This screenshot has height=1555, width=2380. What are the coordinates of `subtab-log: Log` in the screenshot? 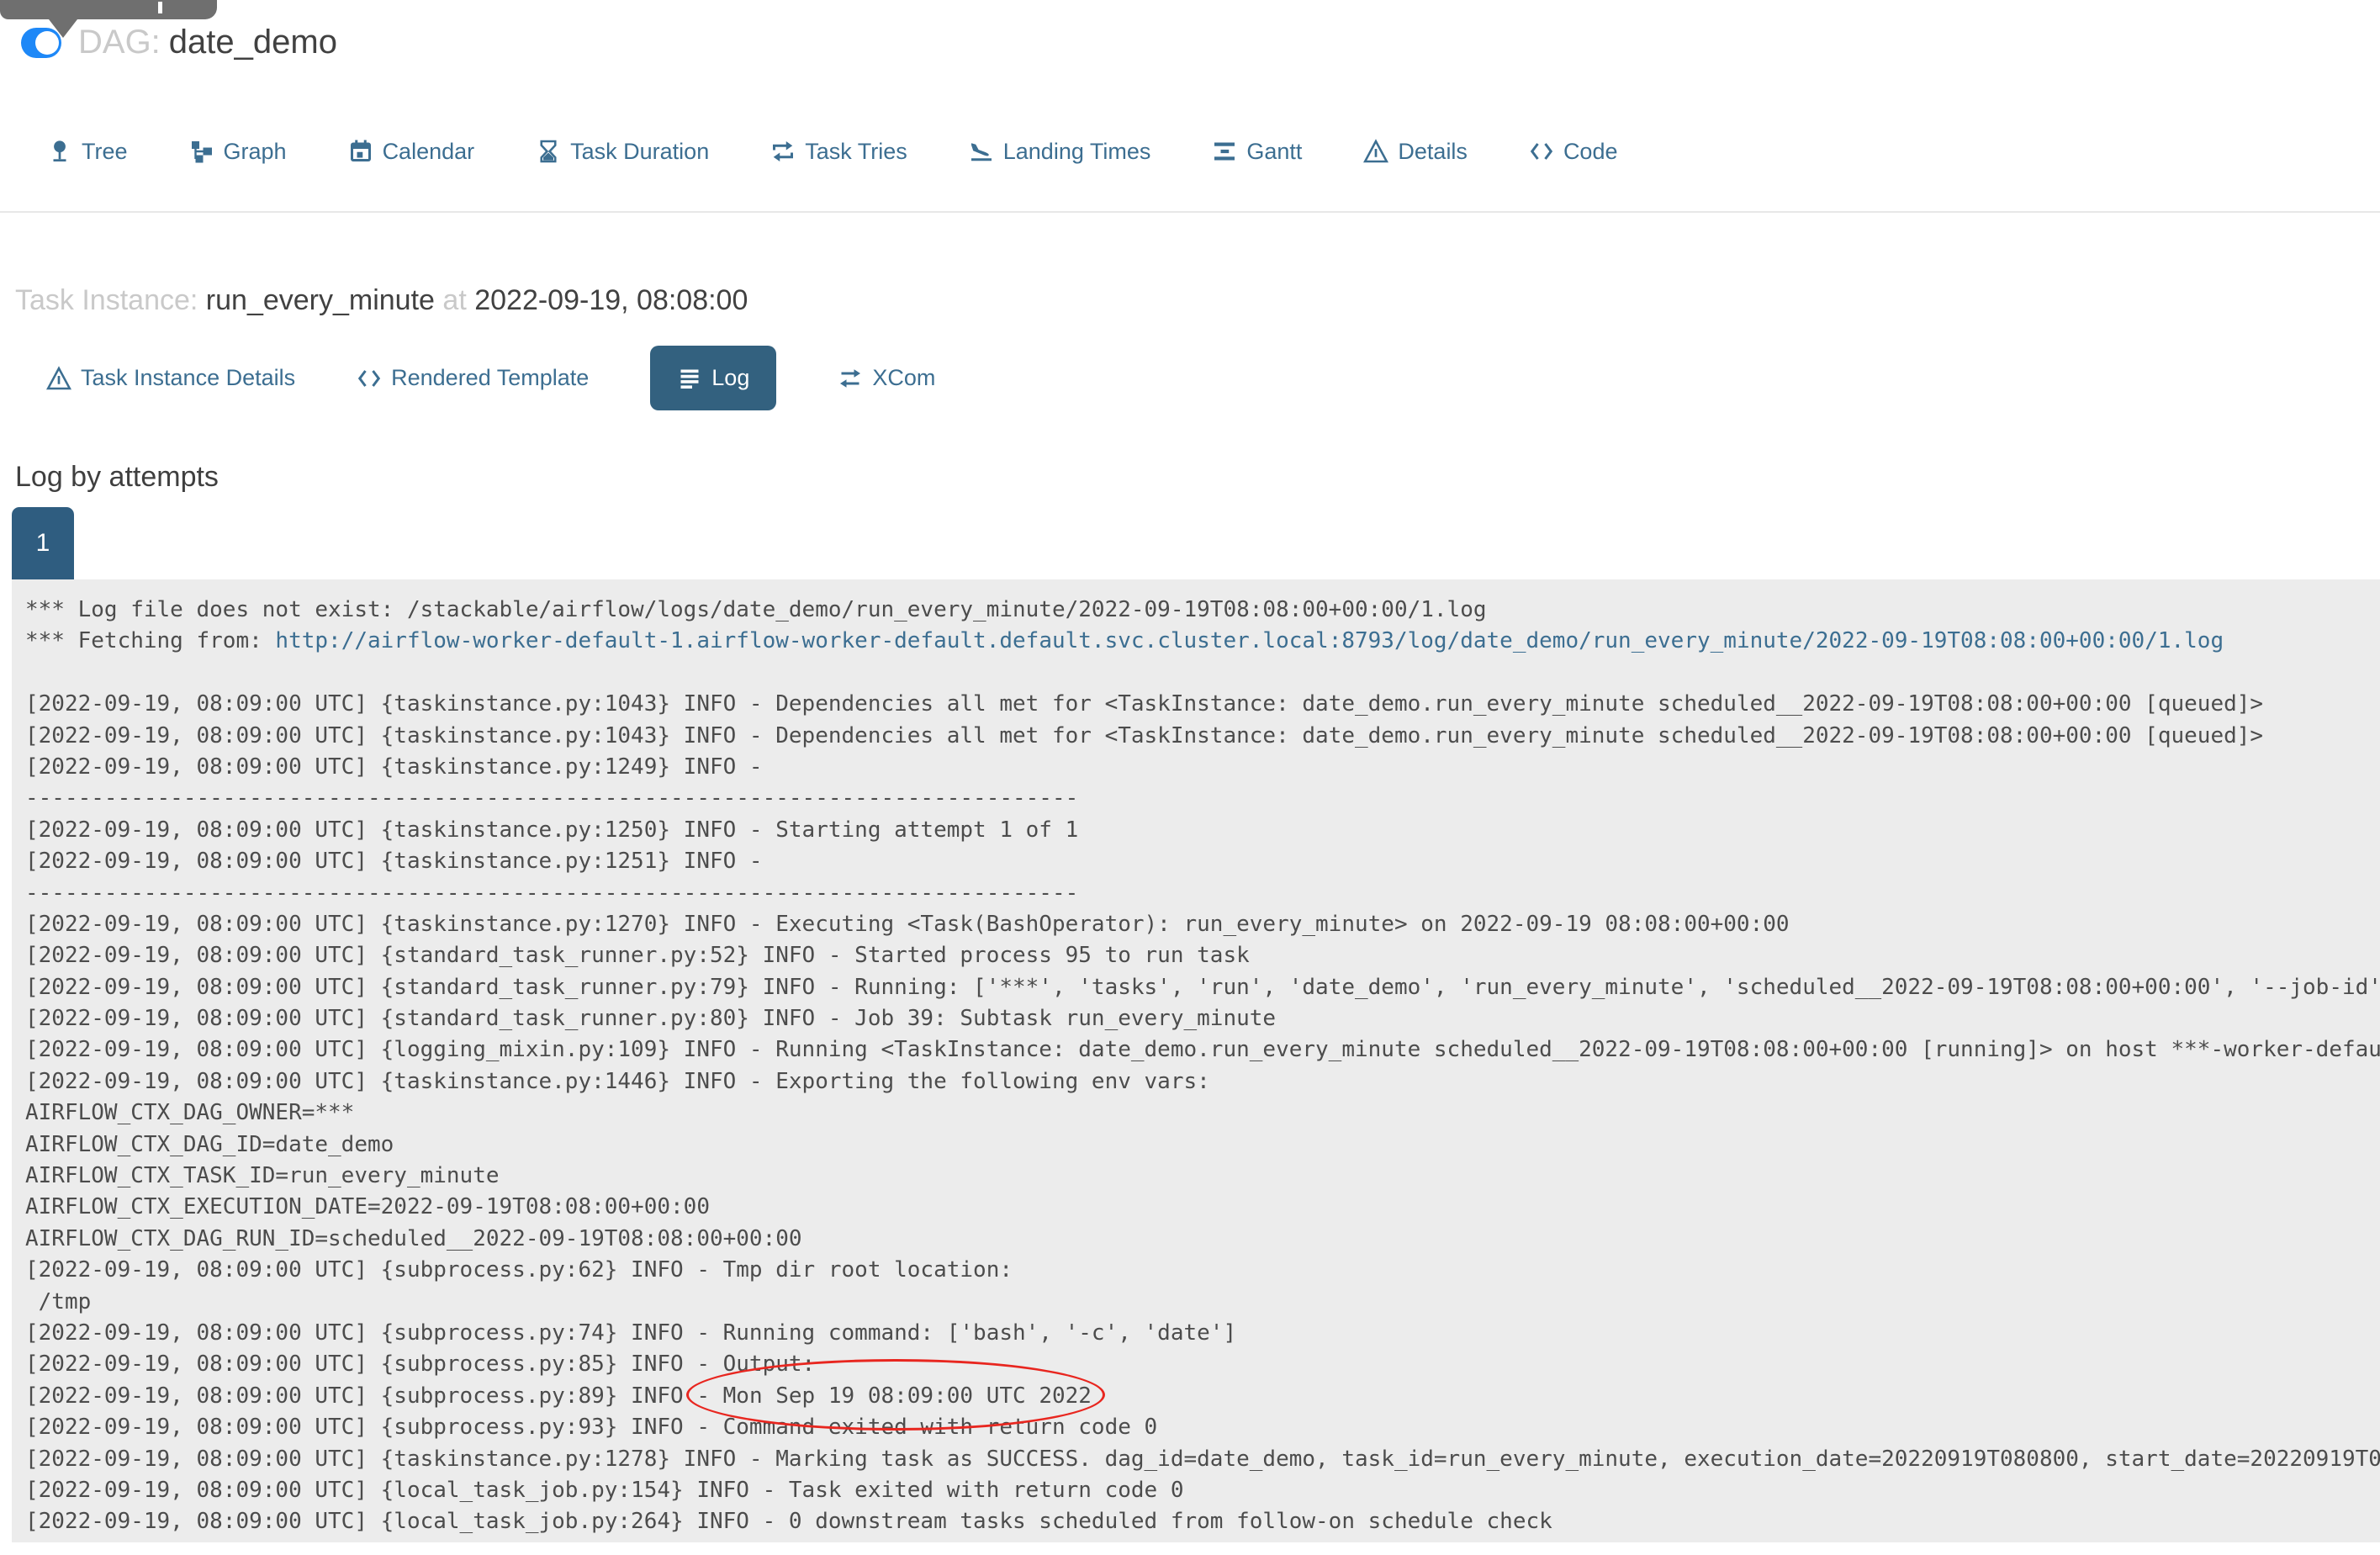 It's located at (713, 378).